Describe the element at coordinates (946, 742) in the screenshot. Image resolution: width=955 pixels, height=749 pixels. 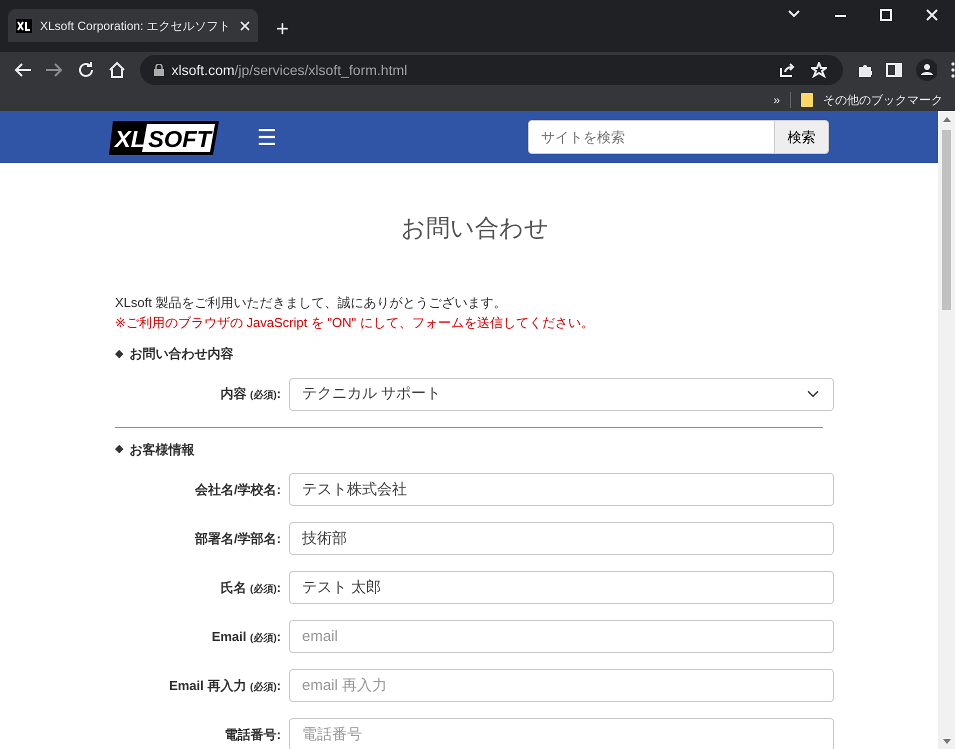
I see `scroll-down-icon` at that location.